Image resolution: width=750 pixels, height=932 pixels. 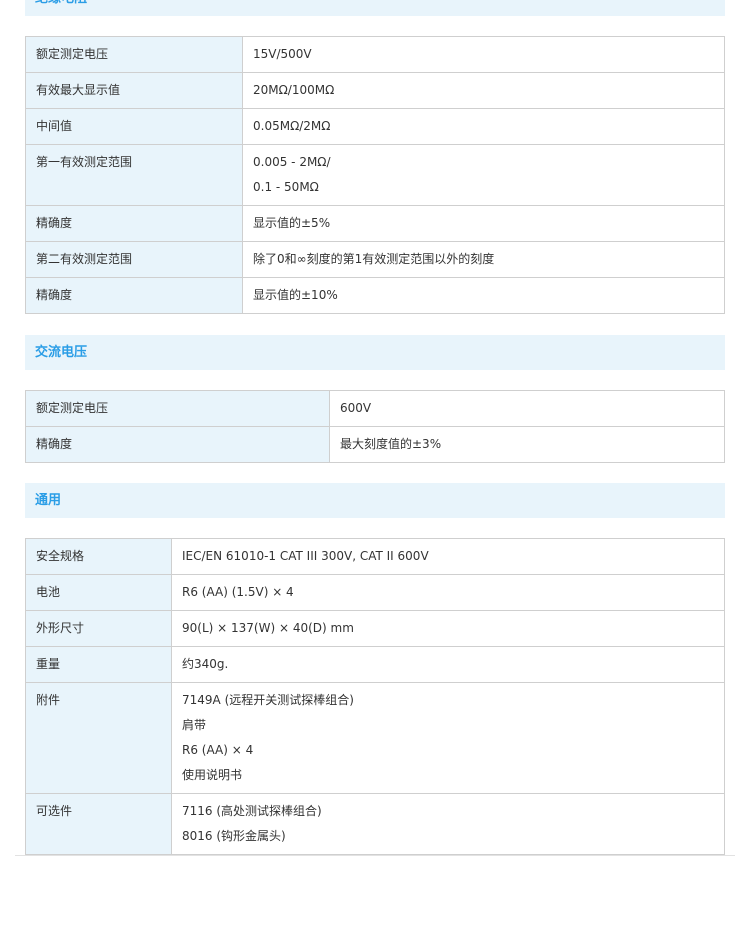 What do you see at coordinates (483, 175) in the screenshot?
I see `row-value: 0.005 - 2MΩ/ 0.1 - 50MΩ` at bounding box center [483, 175].